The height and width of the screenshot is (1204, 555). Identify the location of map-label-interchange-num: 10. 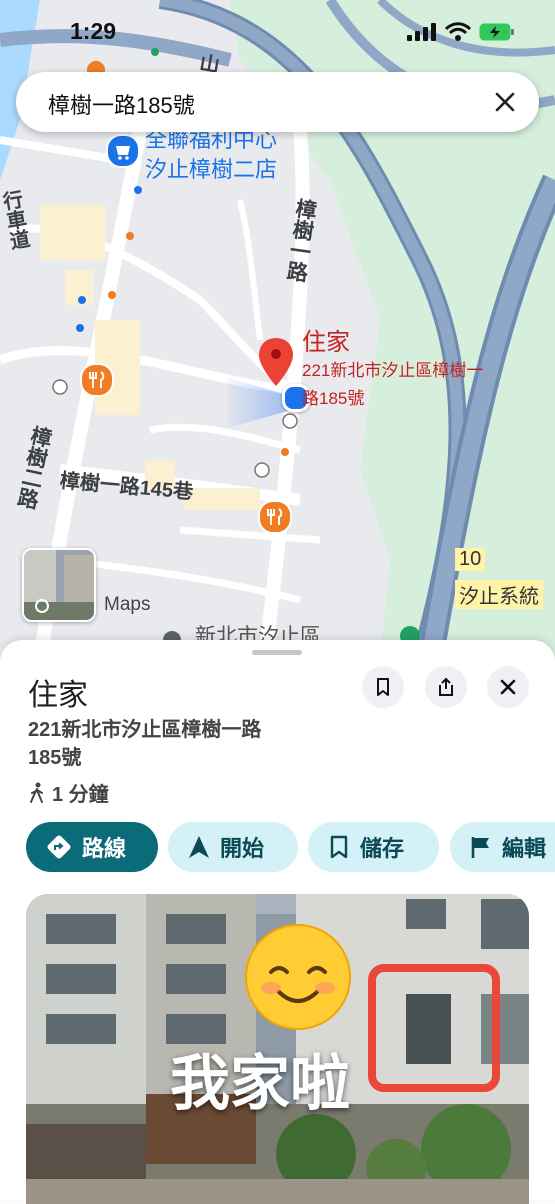
(470, 559).